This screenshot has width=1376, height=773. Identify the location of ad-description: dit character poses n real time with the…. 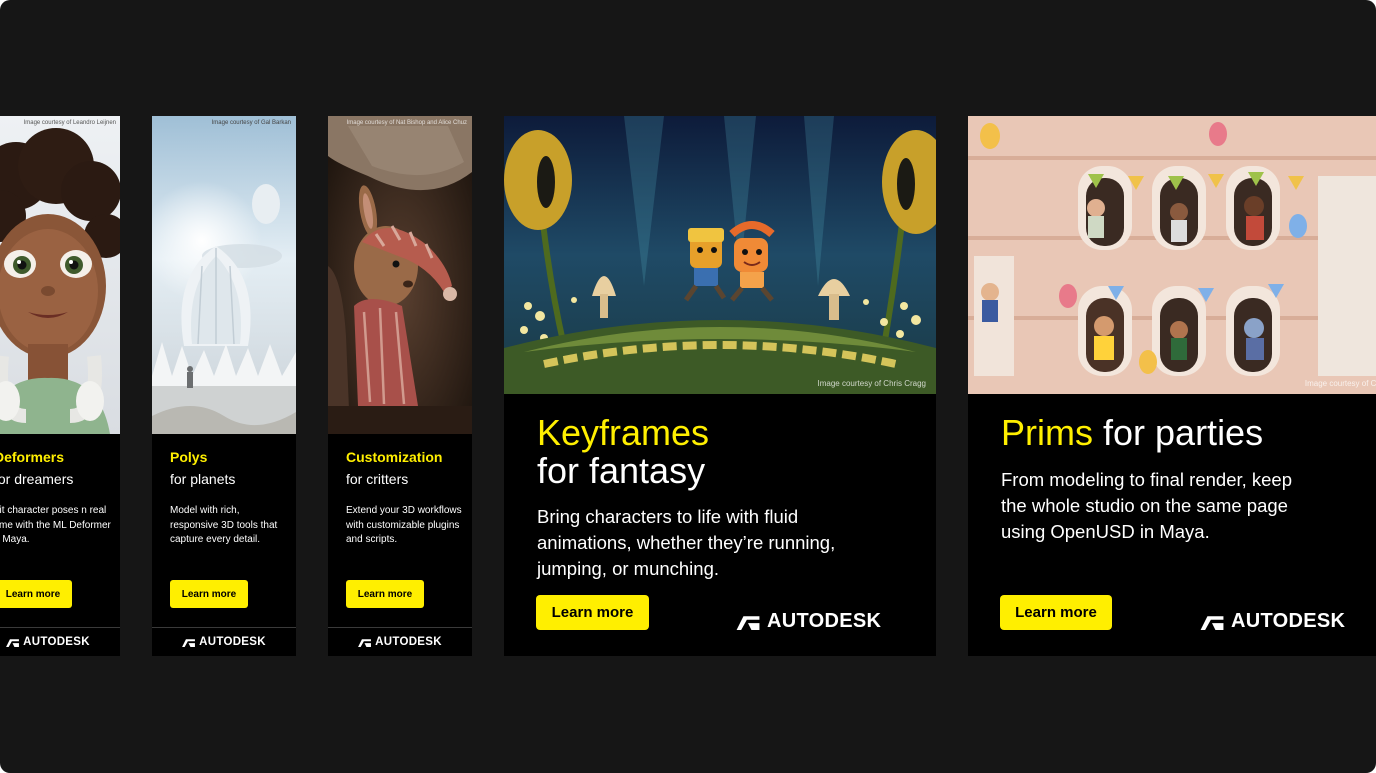
(55, 525).